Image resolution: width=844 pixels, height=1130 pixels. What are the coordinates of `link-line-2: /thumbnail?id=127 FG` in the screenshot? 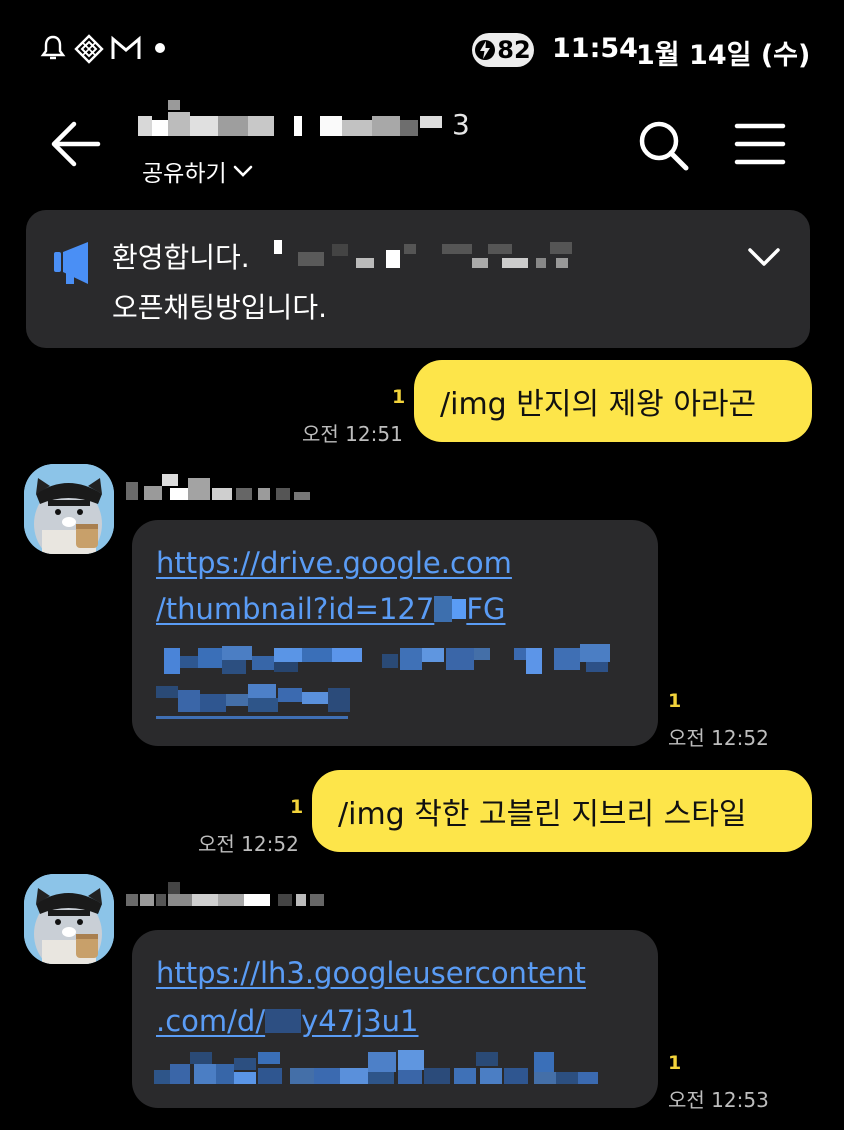 It's located at (331, 609).